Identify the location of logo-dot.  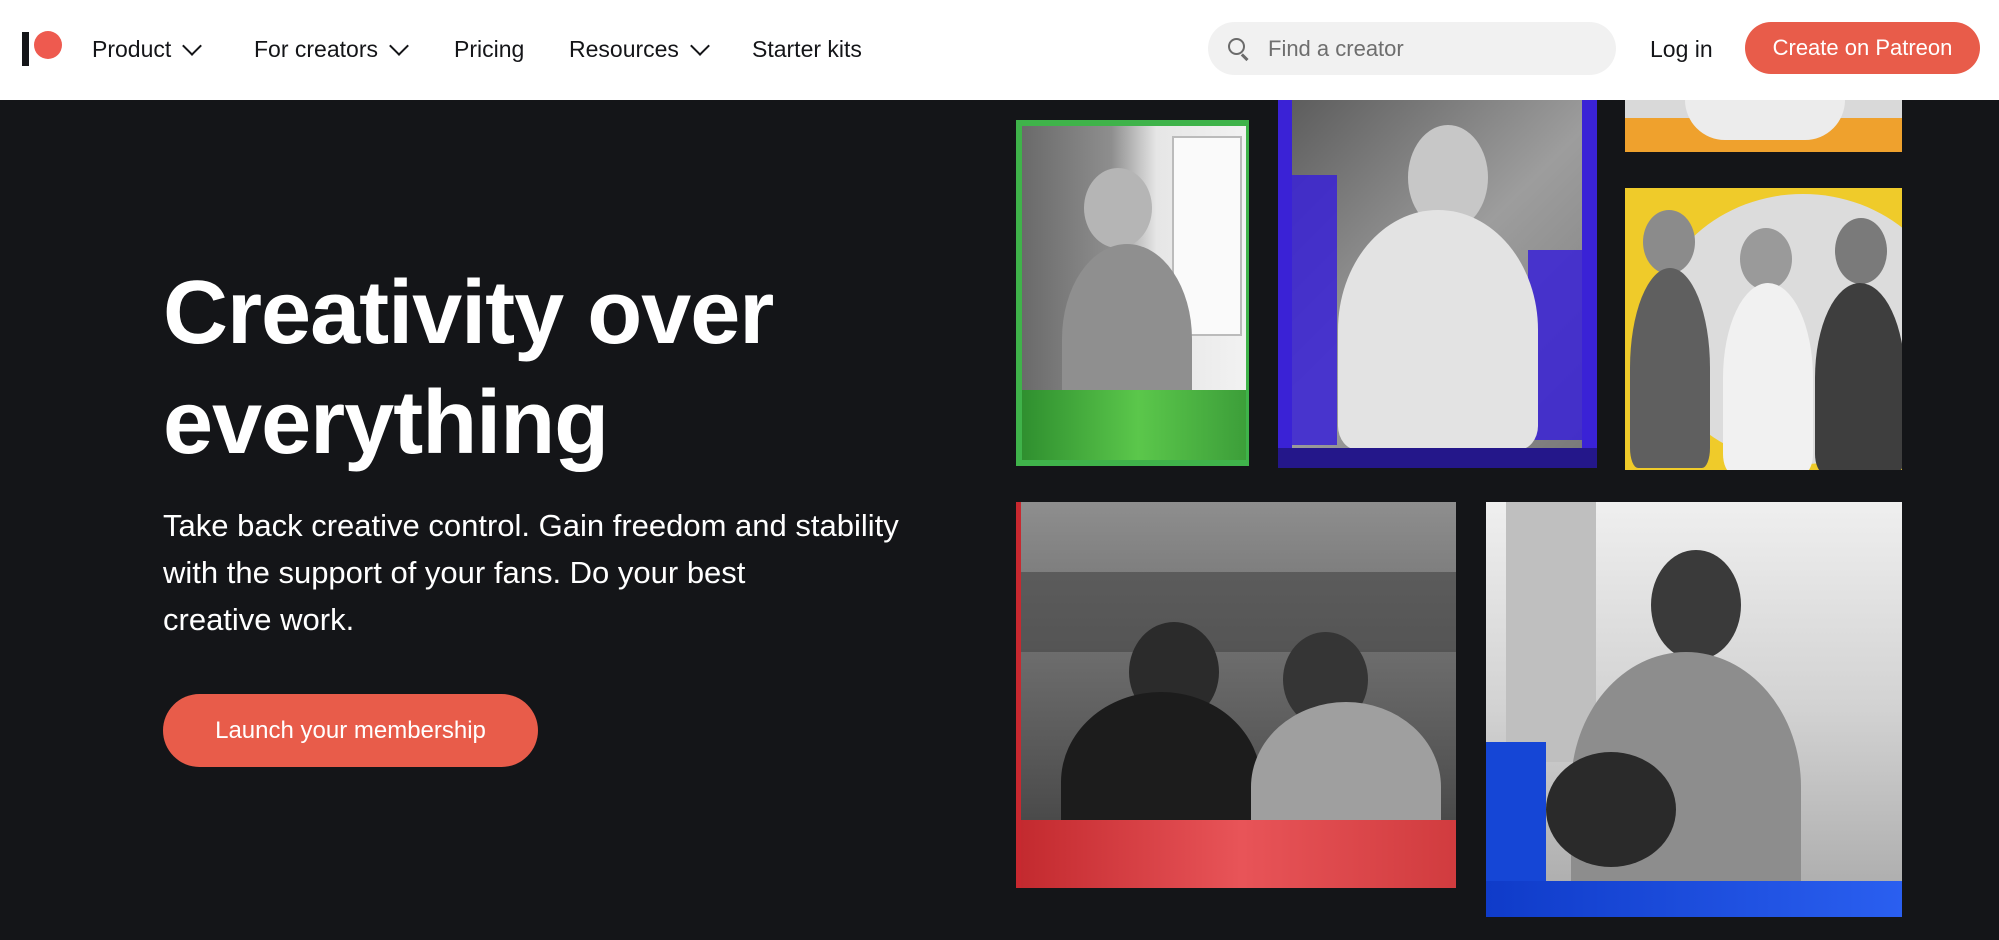
(48, 45).